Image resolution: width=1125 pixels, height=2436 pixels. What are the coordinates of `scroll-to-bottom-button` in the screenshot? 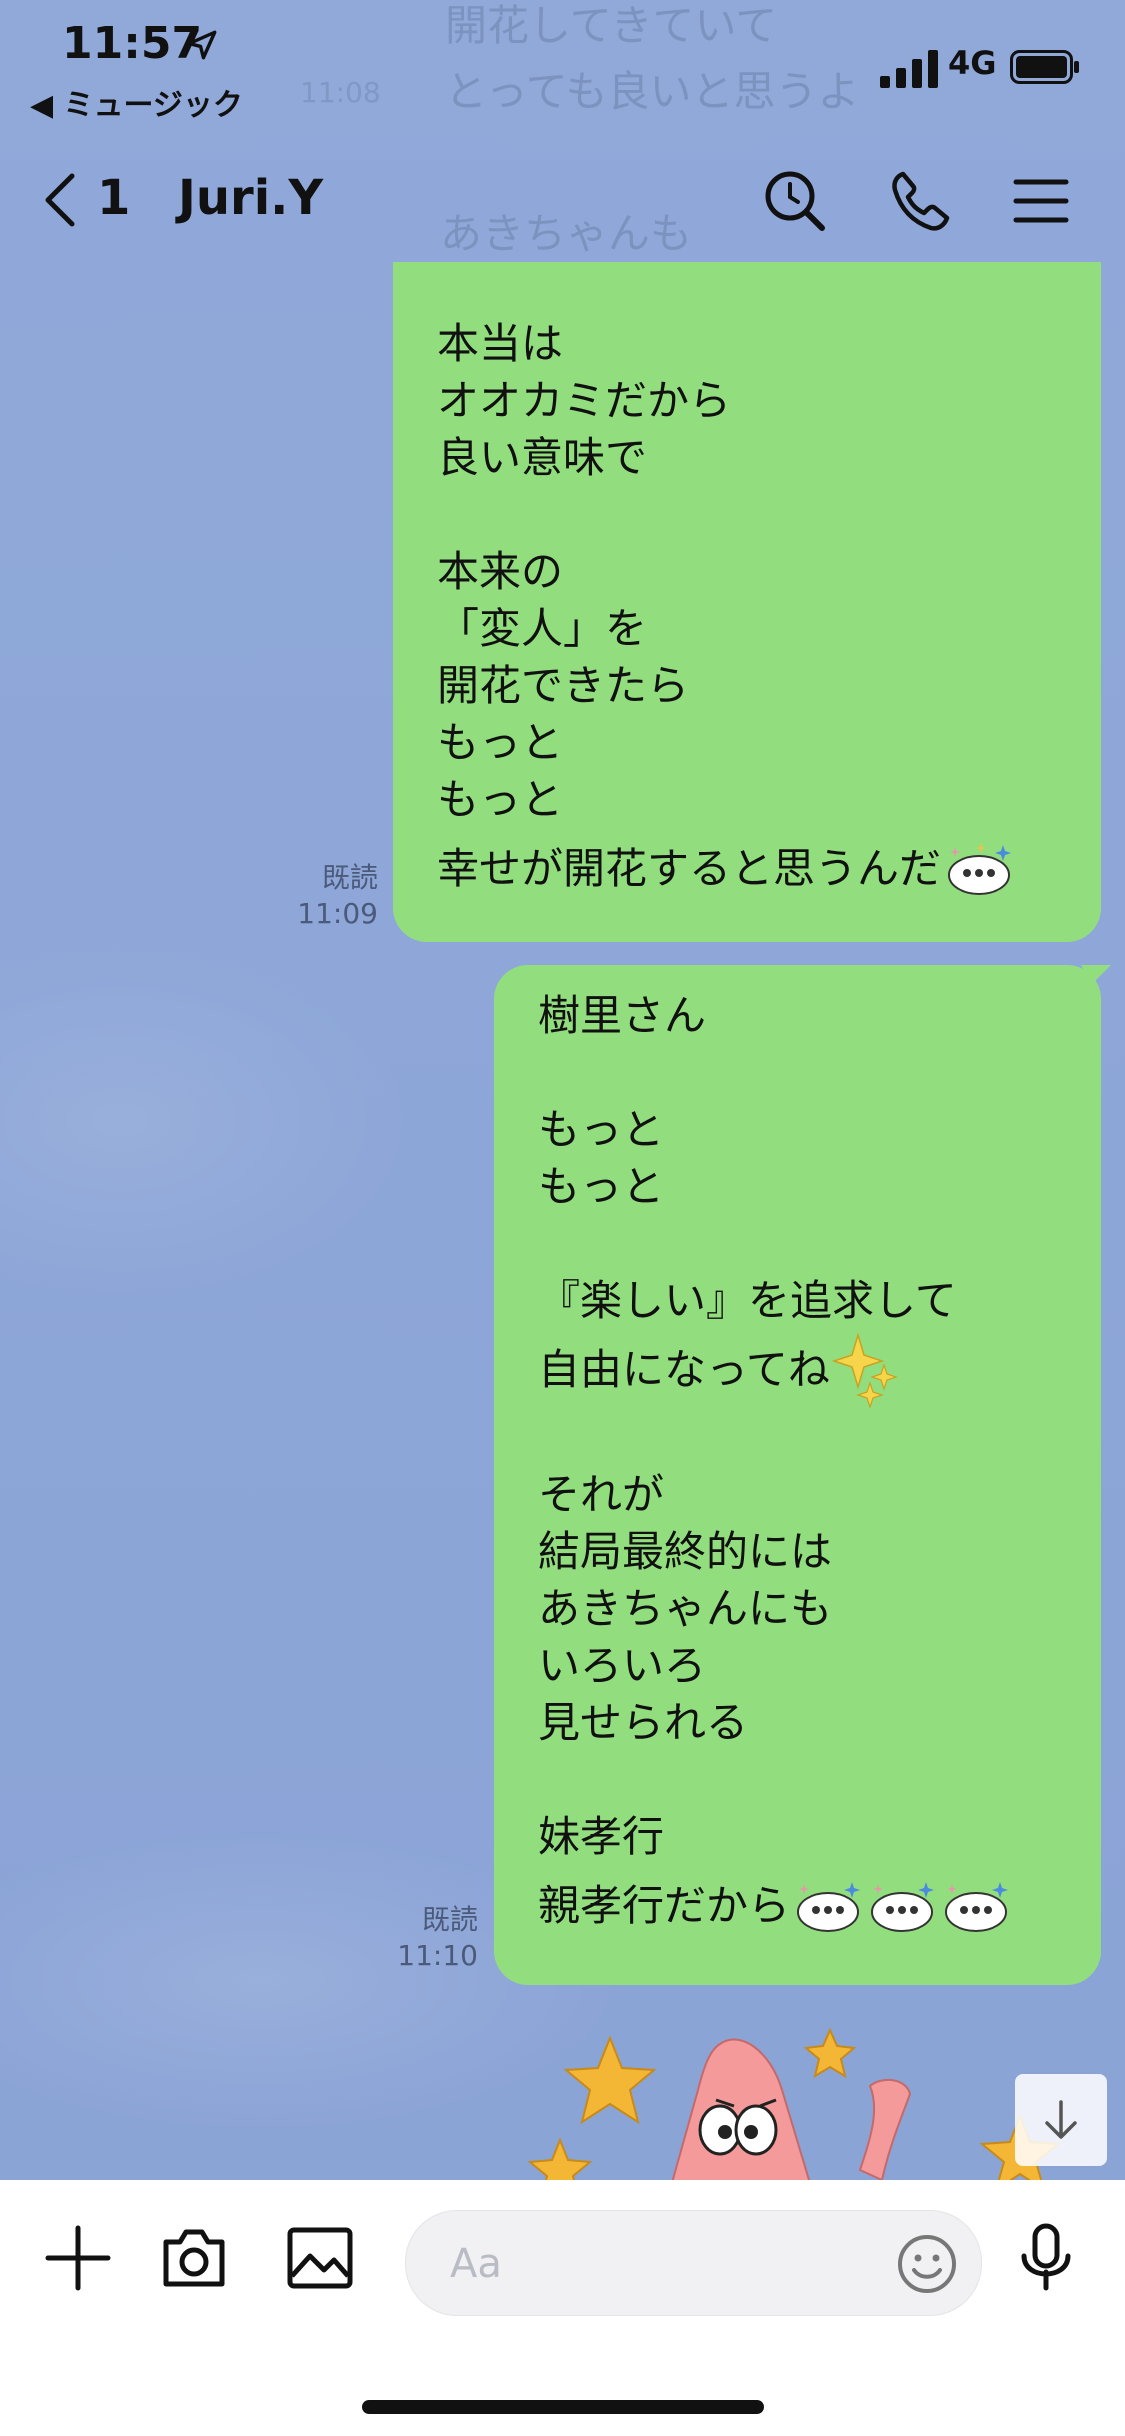 It's located at (1061, 2120).